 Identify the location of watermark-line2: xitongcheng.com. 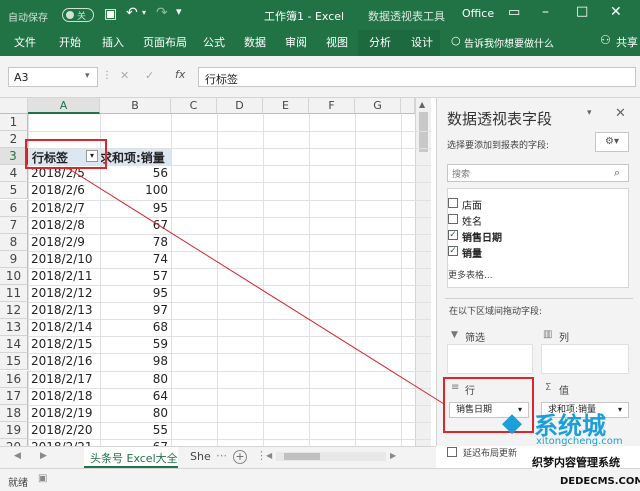
(579, 441).